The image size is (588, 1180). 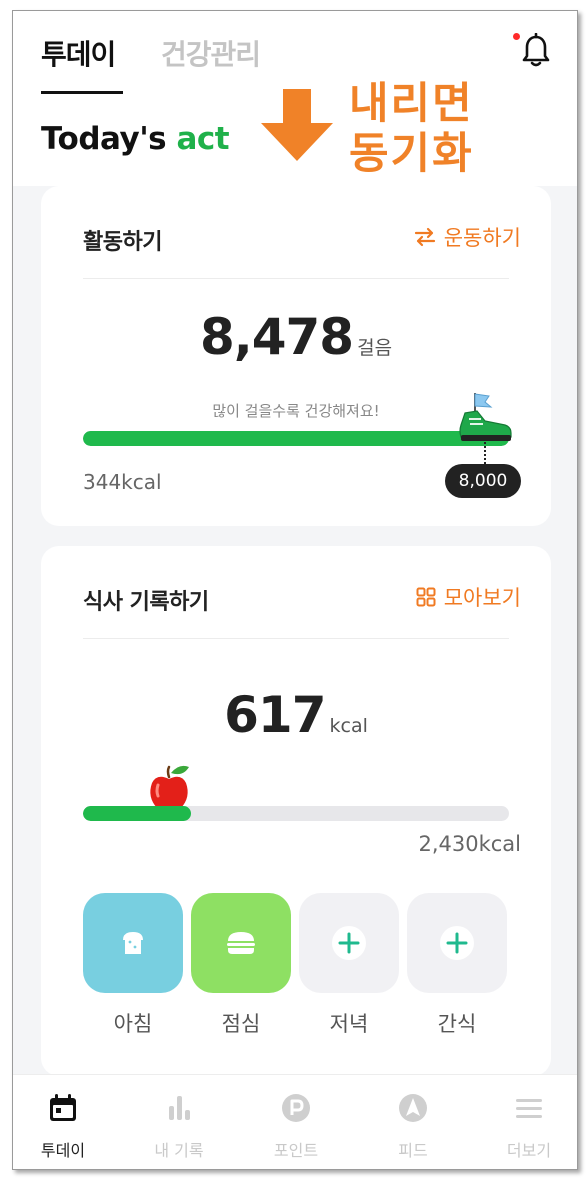 I want to click on view-all-link: 모아보기, so click(x=468, y=597).